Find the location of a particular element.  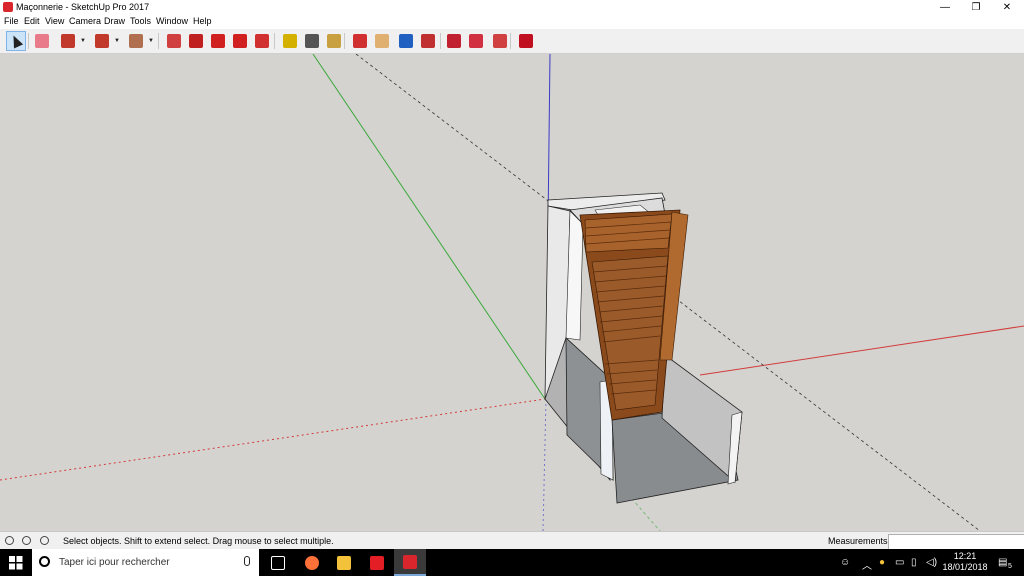

text-tool-button is located at coordinates (312, 41).